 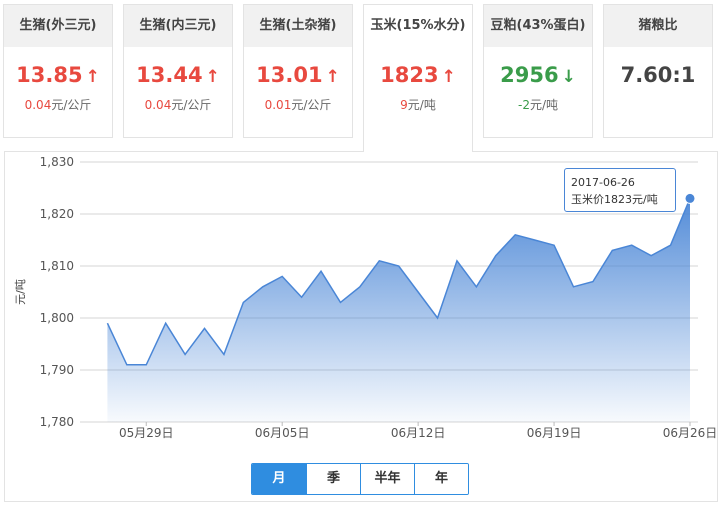 What do you see at coordinates (279, 479) in the screenshot?
I see `range-button-month: 月` at bounding box center [279, 479].